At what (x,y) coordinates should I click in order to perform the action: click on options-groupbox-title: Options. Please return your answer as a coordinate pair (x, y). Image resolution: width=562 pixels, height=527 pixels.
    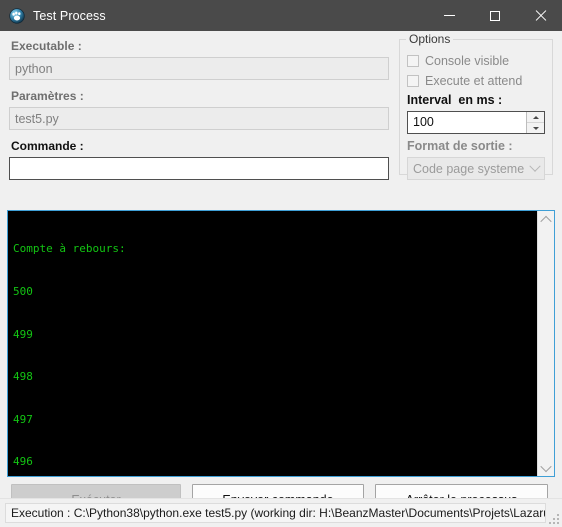
    Looking at the image, I should click on (430, 39).